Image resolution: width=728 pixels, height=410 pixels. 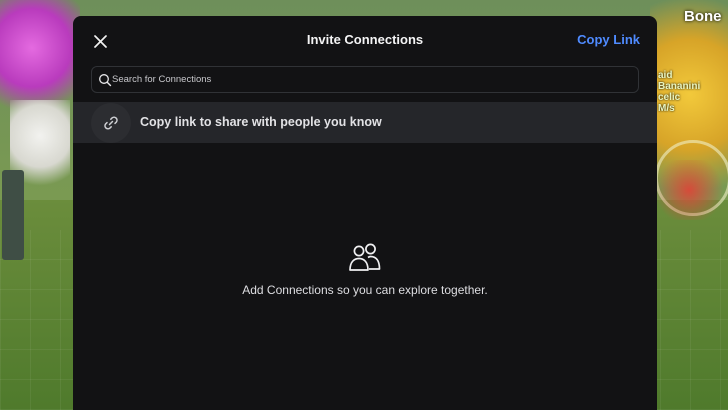 I want to click on background-post, so click(x=13, y=215).